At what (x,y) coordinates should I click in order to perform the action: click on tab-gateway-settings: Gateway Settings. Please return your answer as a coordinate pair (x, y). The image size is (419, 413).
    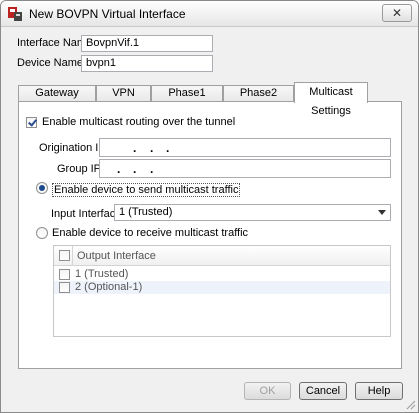
    Looking at the image, I should click on (57, 99).